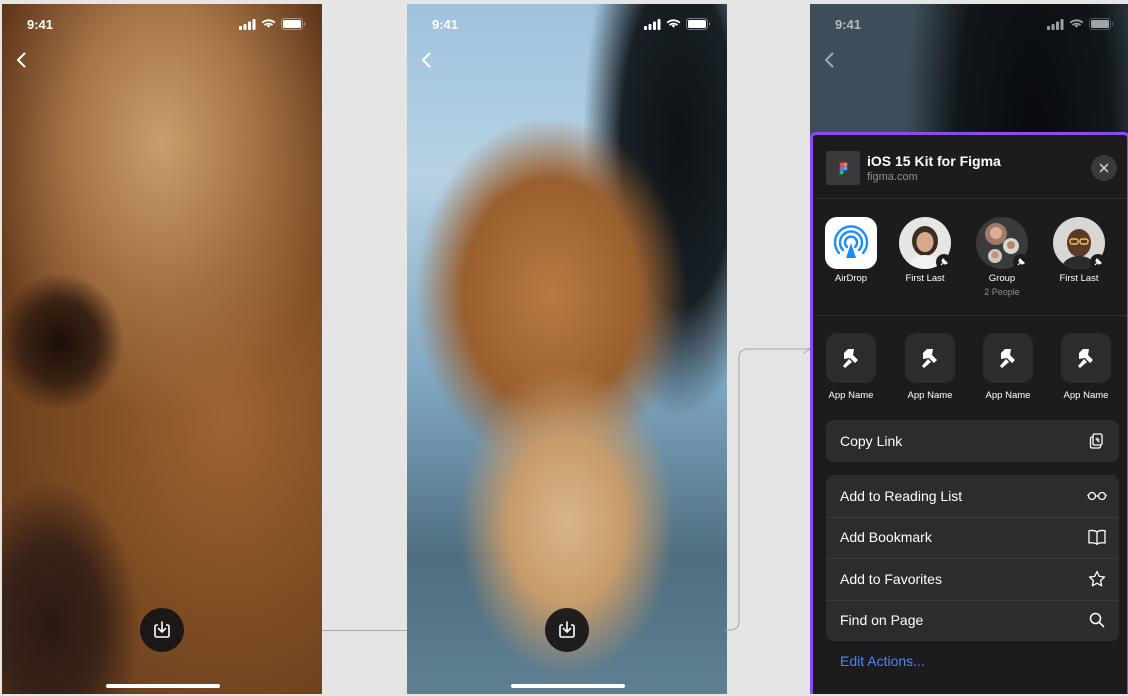  I want to click on close-button, so click(1104, 168).